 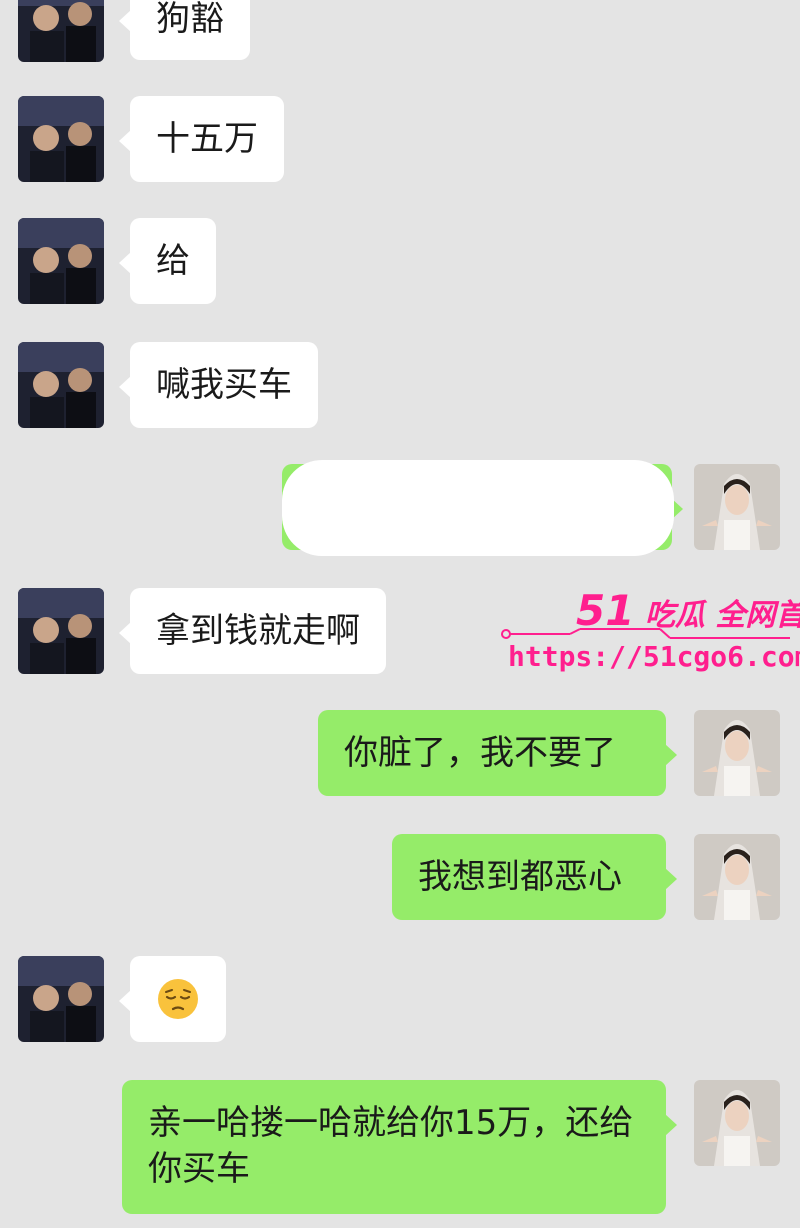 I want to click on incoming-message: 十五万, so click(x=201, y=139).